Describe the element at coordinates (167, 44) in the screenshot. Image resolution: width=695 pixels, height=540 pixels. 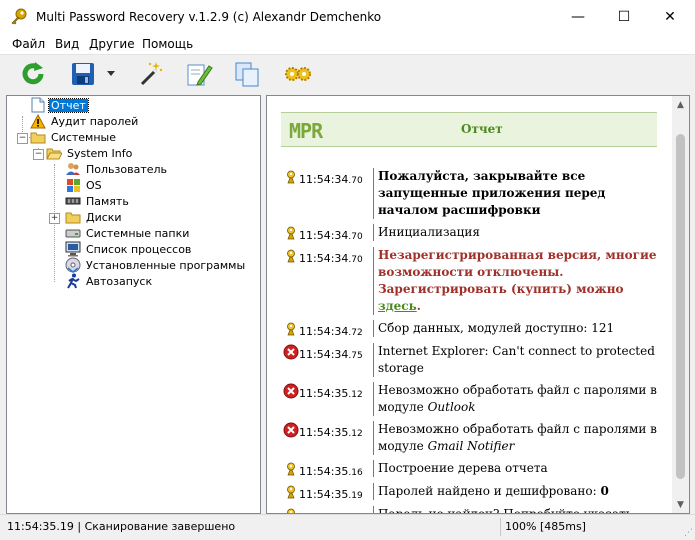
I see `menu-help: Помощь` at that location.